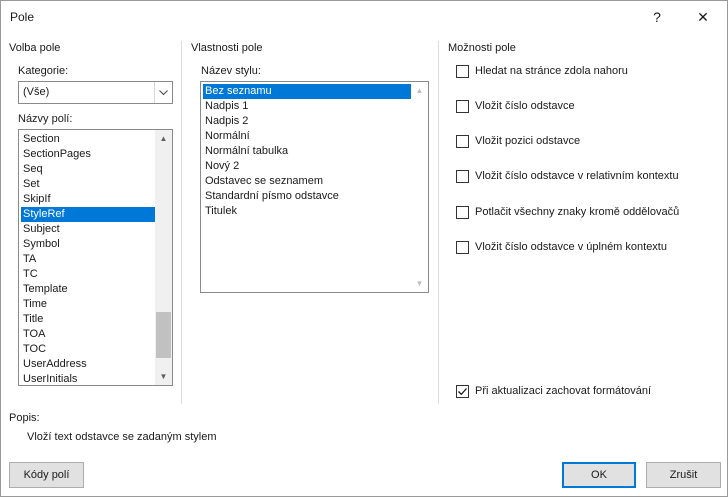 The height and width of the screenshot is (497, 728). What do you see at coordinates (22, 17) in the screenshot?
I see `dialog-title: Pole` at bounding box center [22, 17].